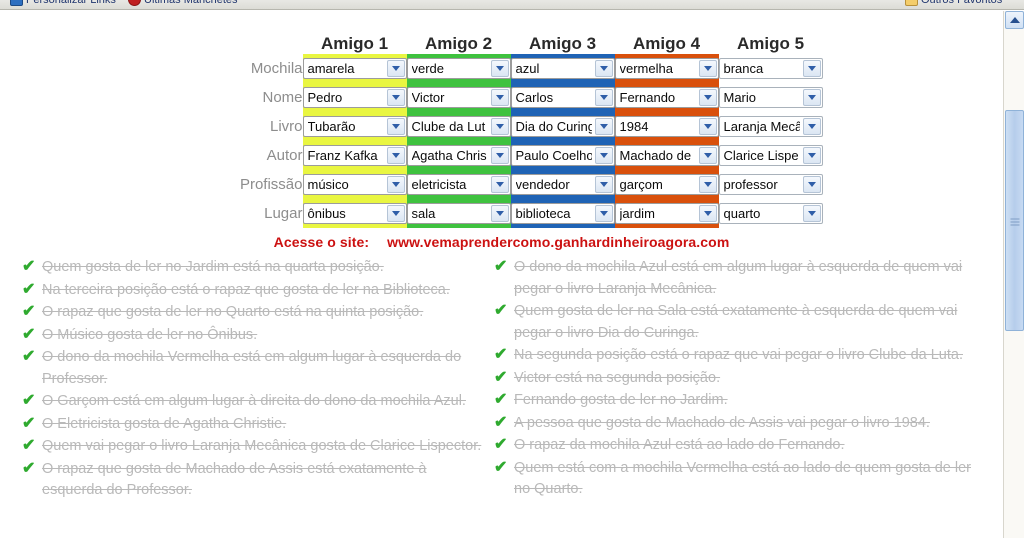 This screenshot has width=1024, height=538. I want to click on vertical-scrollbar, so click(1013, 274).